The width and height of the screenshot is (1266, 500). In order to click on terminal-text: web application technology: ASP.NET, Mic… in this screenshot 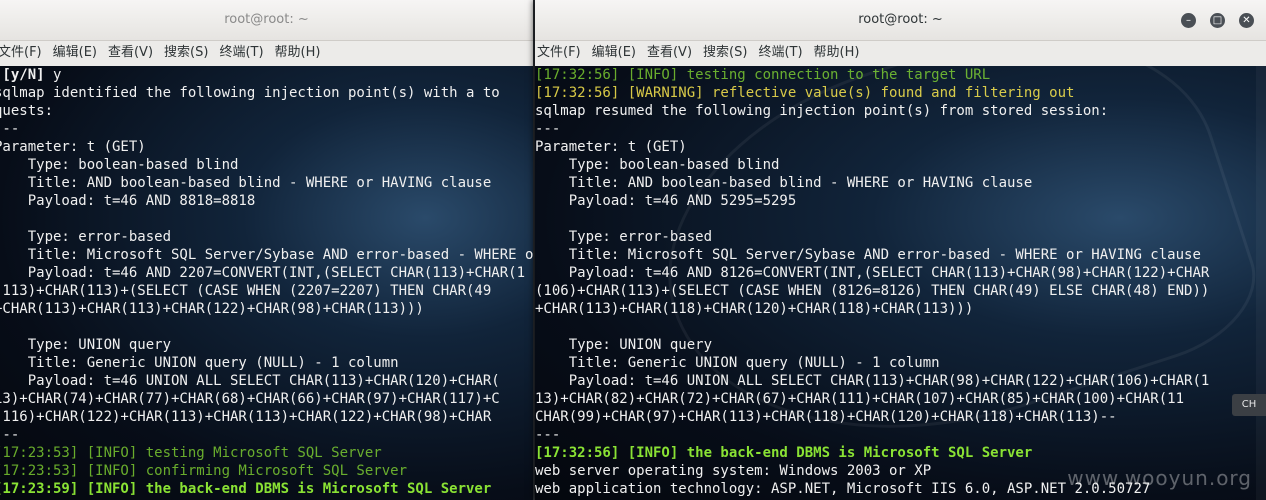, I will do `click(843, 489)`.